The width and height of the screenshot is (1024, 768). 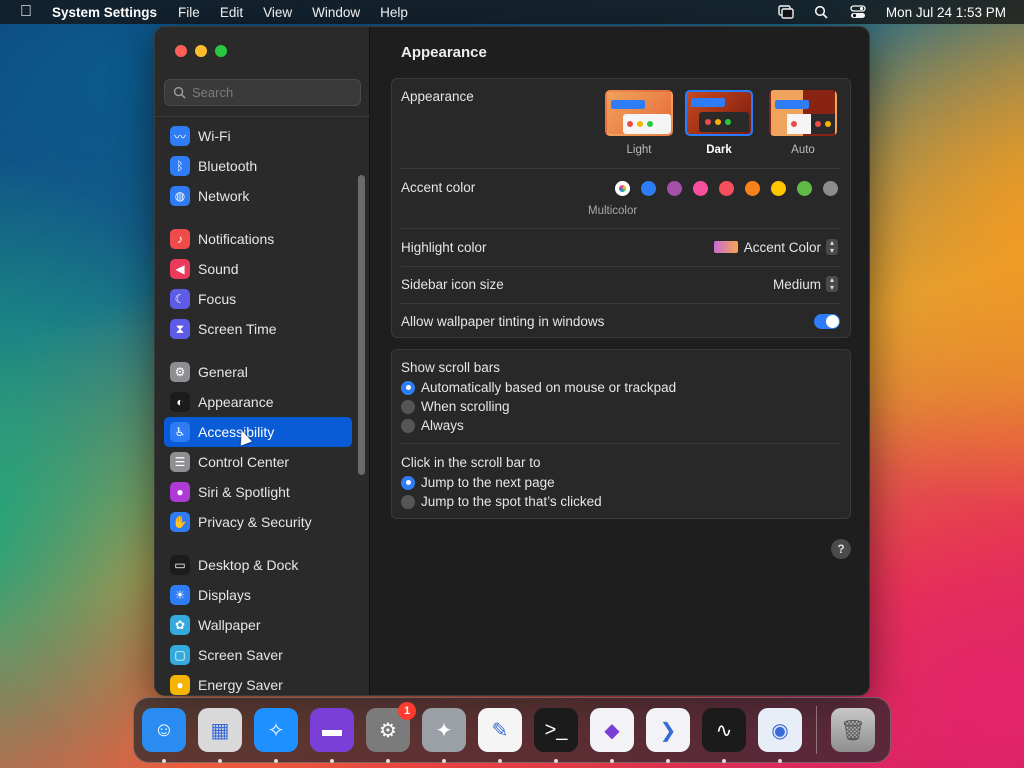 I want to click on highlight-color-popup: Accent Color ▴ ▾, so click(x=775, y=247).